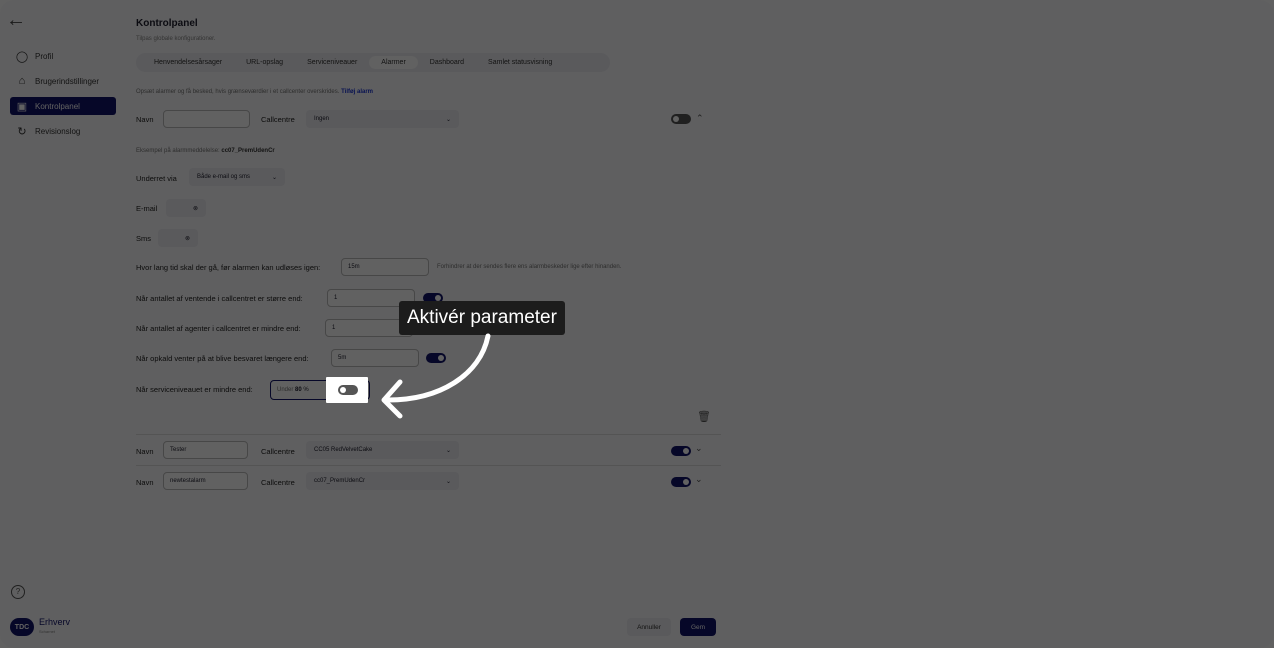 The width and height of the screenshot is (1274, 648). Describe the element at coordinates (264, 62) in the screenshot. I see `tab-url-opslag: URL-opslag` at that location.